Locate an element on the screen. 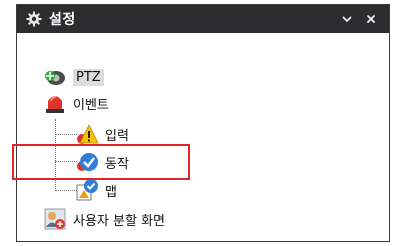  close-icon is located at coordinates (371, 19).